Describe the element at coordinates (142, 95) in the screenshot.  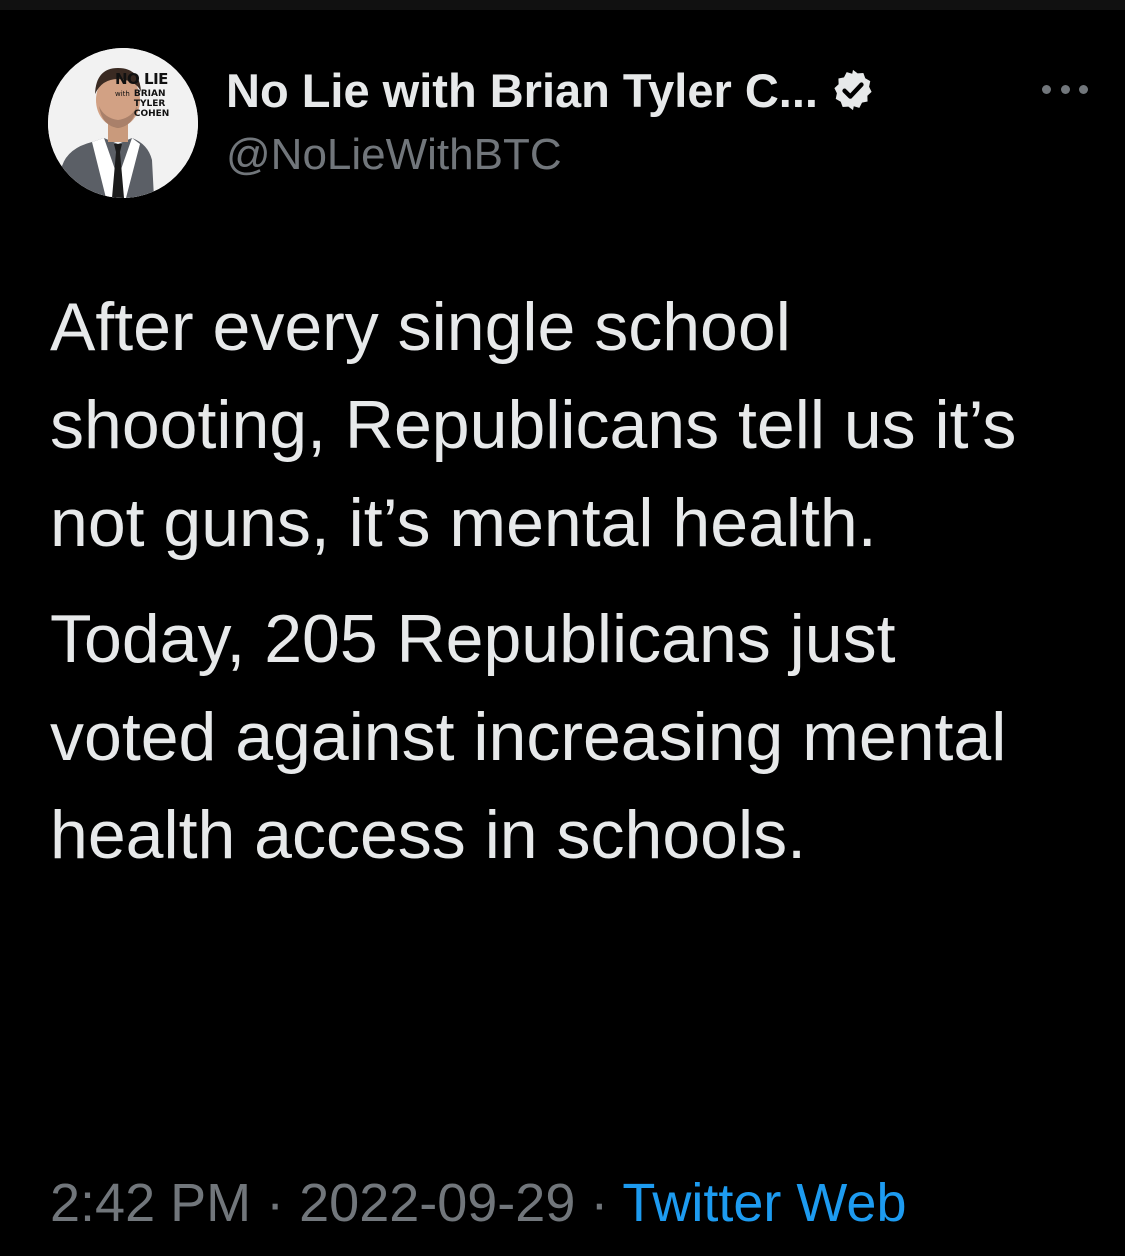
I see `avatar-badge-text: NO LIE with BRIAN TYLER COHEN` at that location.